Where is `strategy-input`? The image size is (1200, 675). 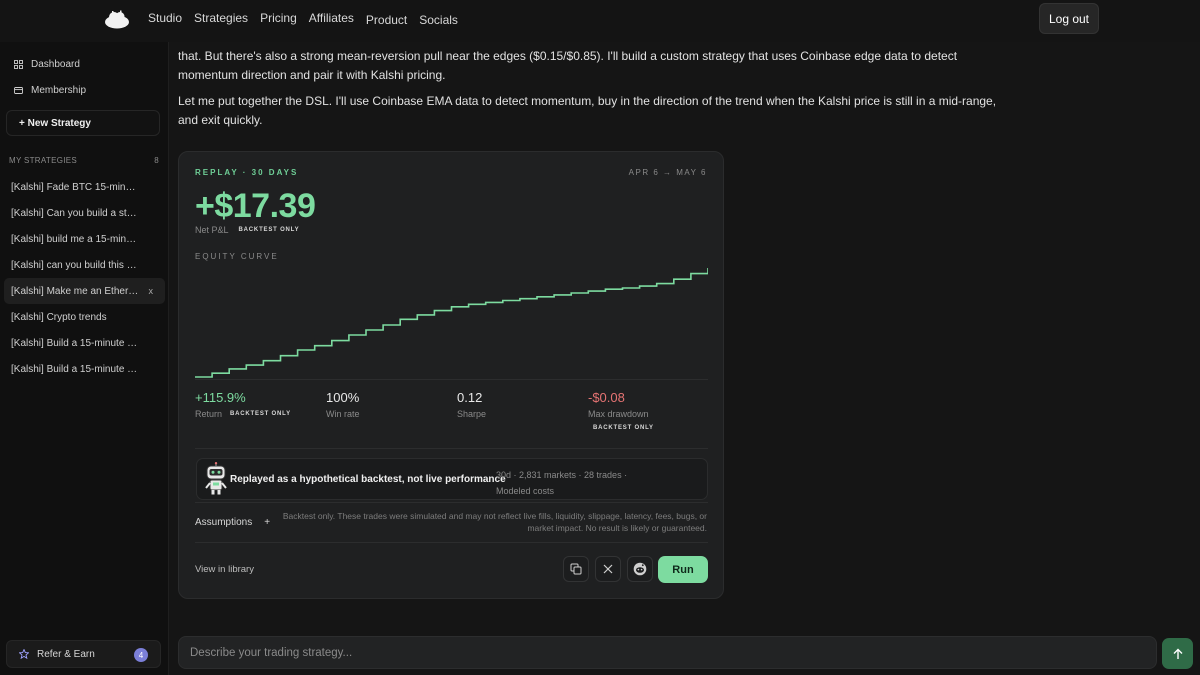
strategy-input is located at coordinates (667, 652).